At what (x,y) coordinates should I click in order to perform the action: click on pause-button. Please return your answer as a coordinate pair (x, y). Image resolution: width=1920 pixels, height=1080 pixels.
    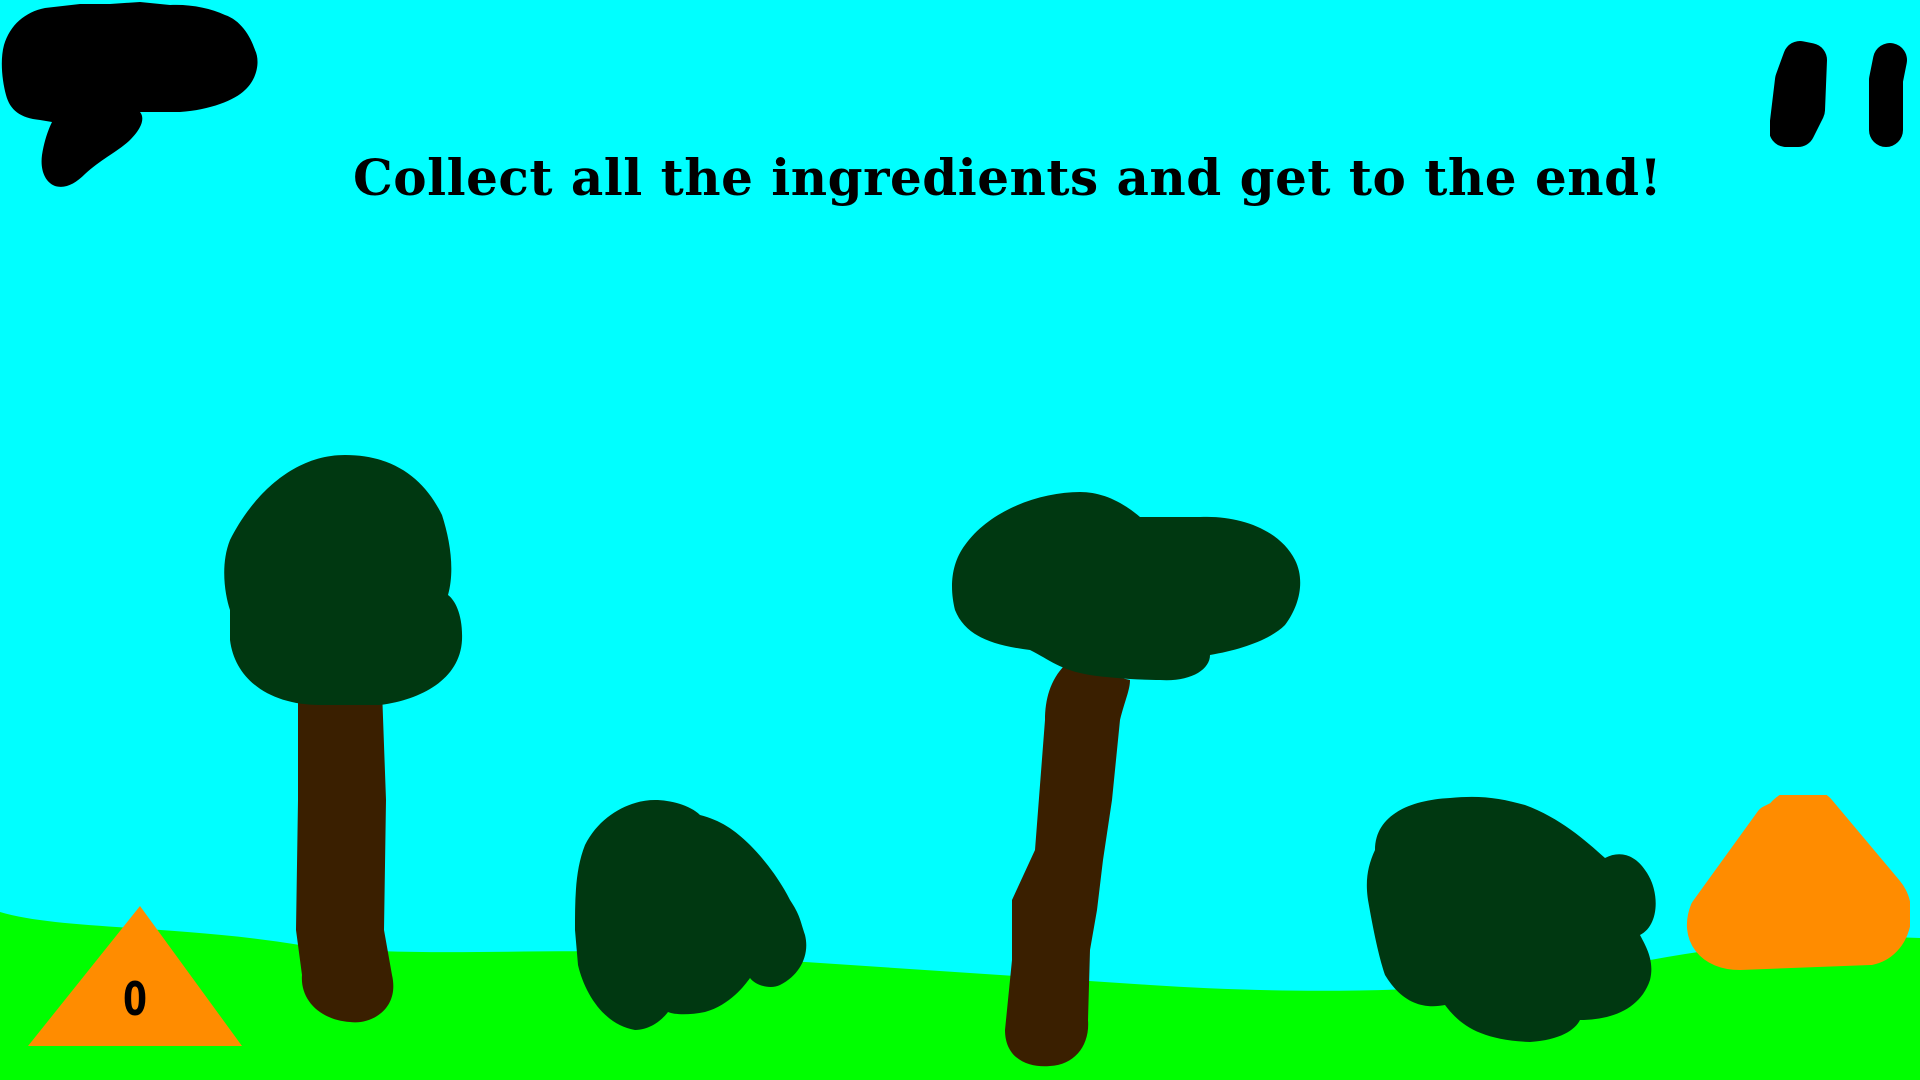
    Looking at the image, I should click on (1844, 87).